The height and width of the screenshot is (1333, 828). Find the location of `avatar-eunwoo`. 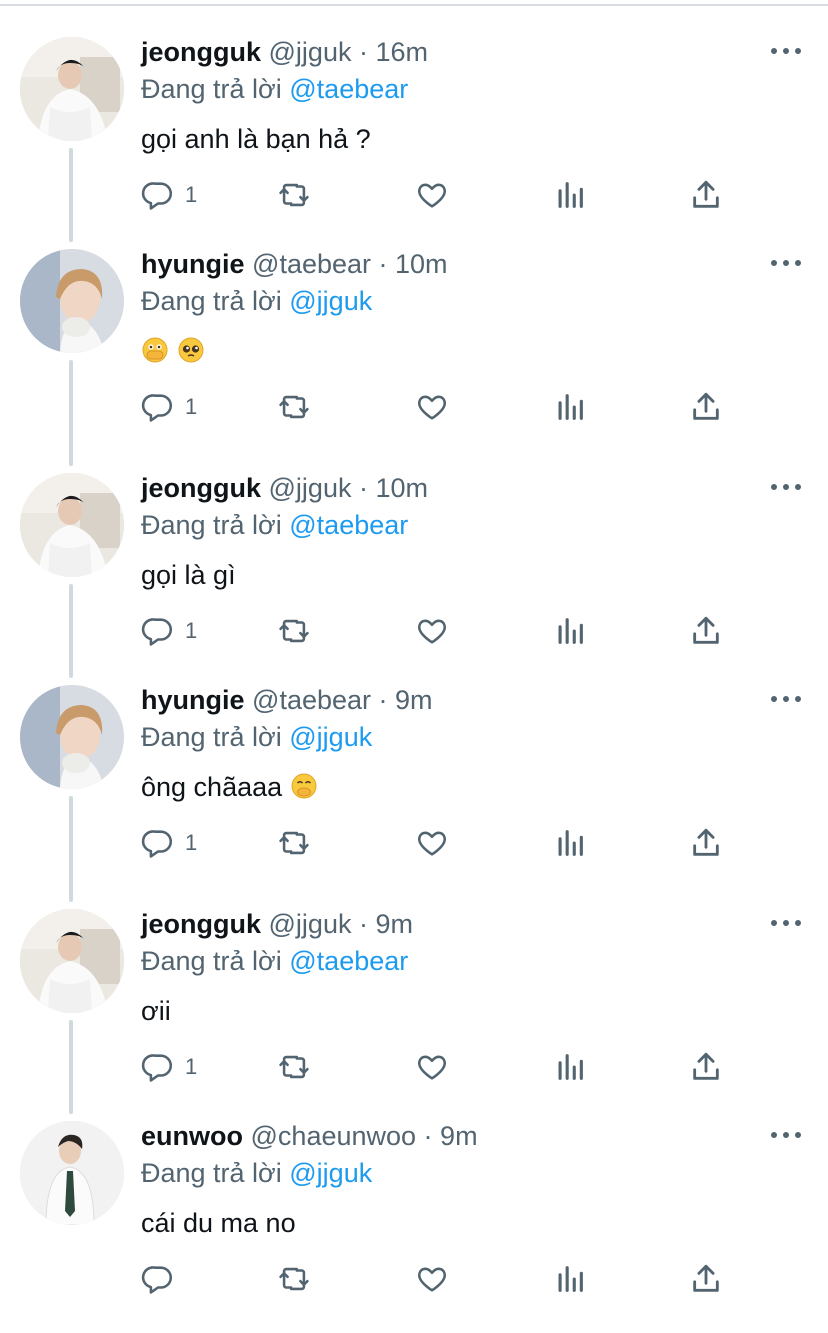

avatar-eunwoo is located at coordinates (72, 1173).